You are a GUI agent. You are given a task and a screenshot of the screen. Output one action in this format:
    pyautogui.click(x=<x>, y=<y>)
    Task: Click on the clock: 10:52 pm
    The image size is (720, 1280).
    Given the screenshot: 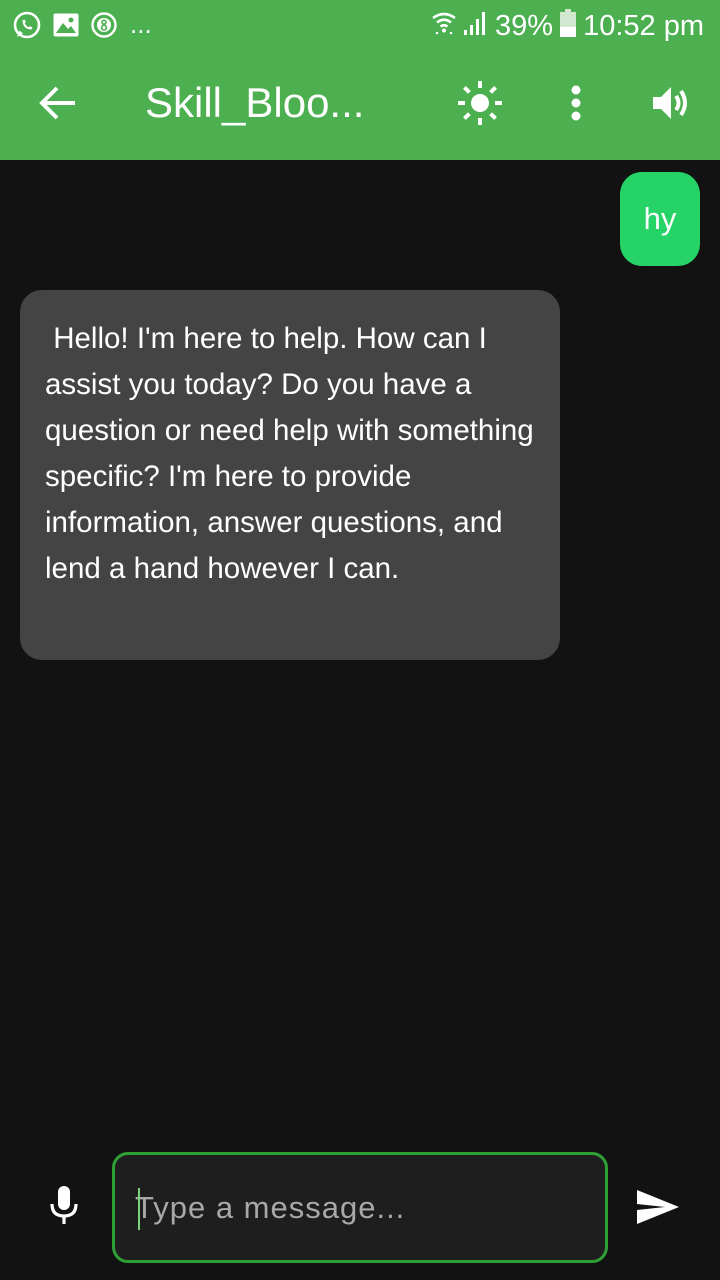 What is the action you would take?
    pyautogui.click(x=643, y=25)
    